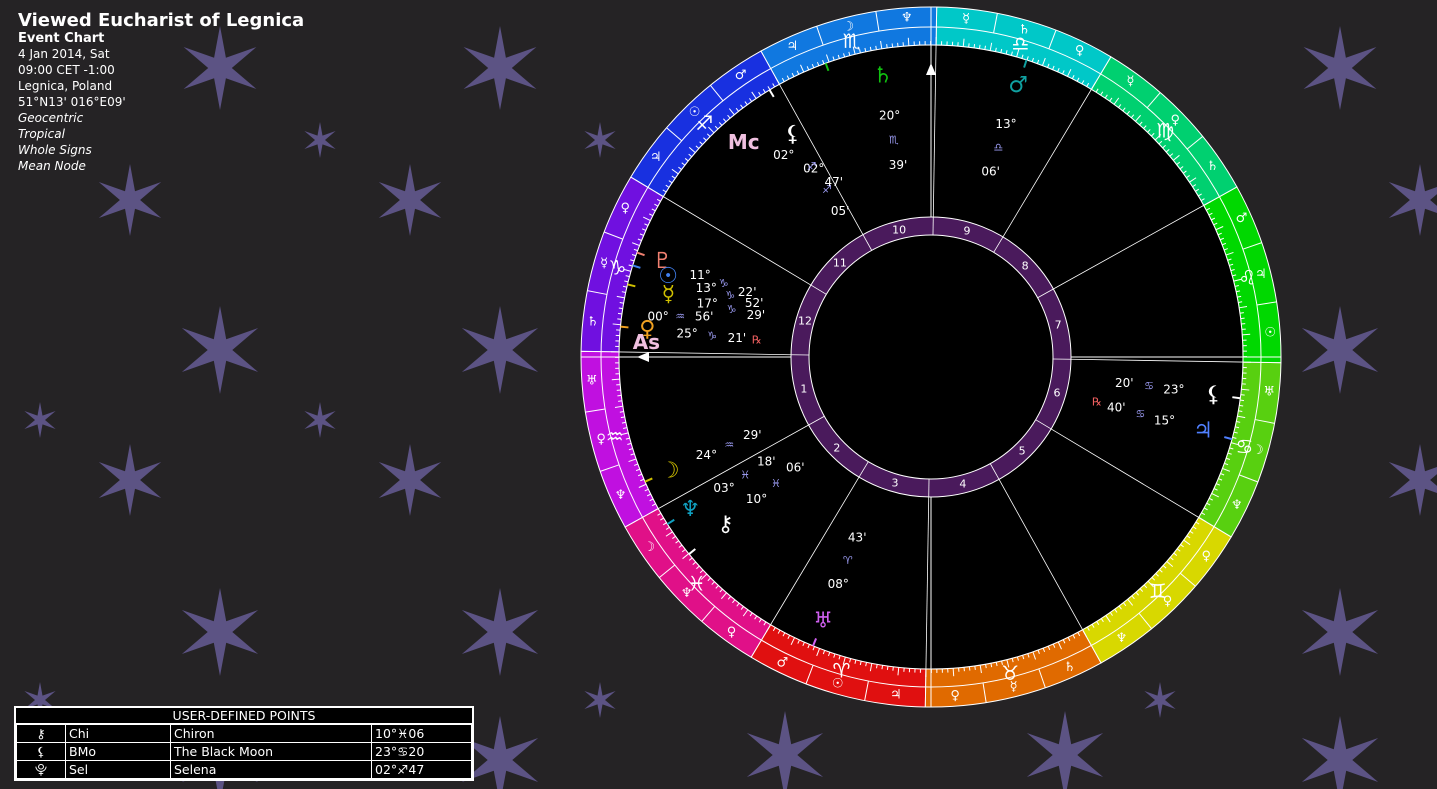 This screenshot has width=1437, height=789. I want to click on pisces-icon: ♓, so click(697, 584).